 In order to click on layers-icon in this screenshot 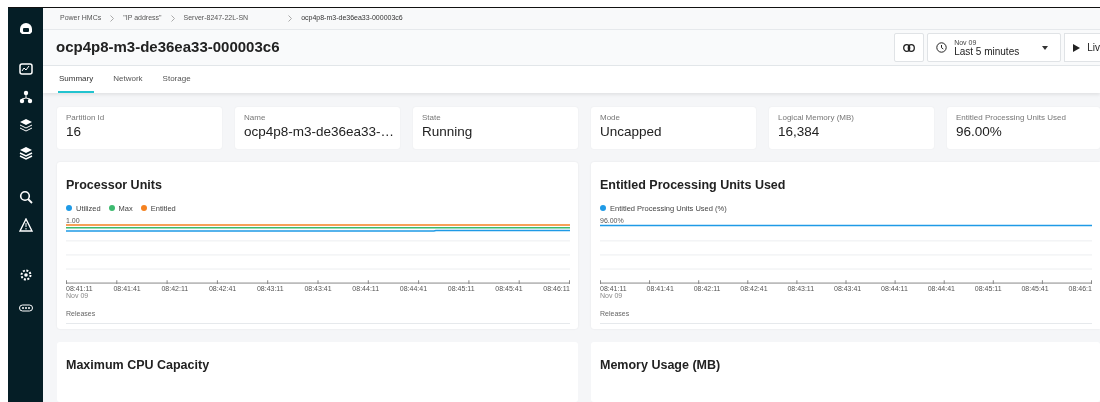, I will do `click(25, 125)`.